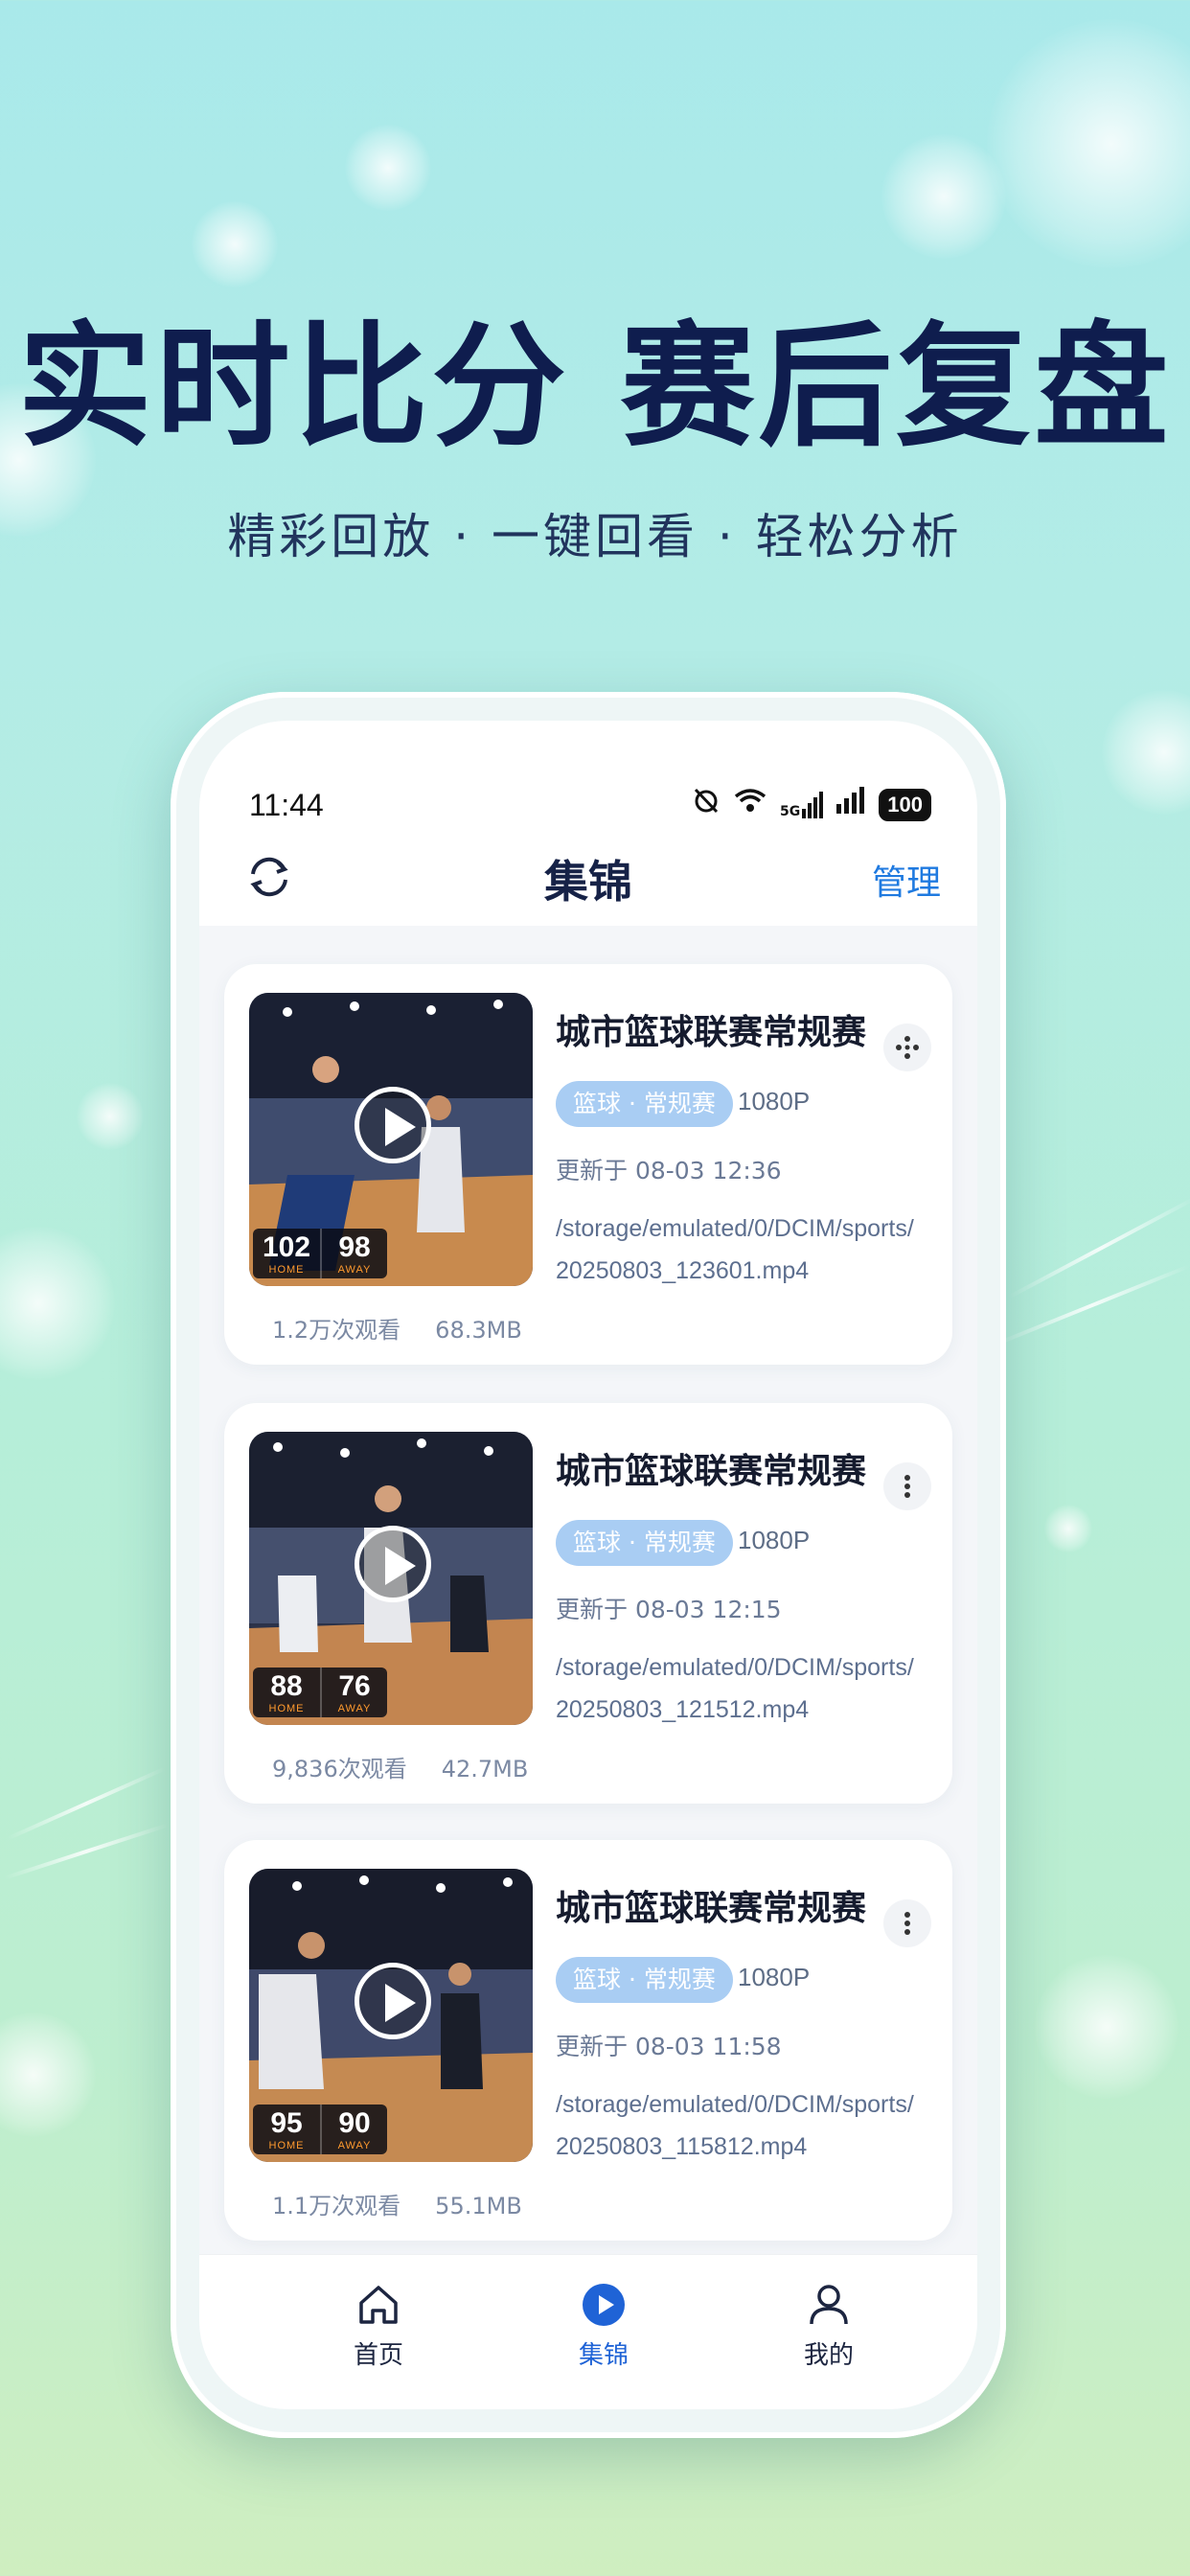 This screenshot has width=1190, height=2576. Describe the element at coordinates (287, 1247) in the screenshot. I see `home-score: 102` at that location.